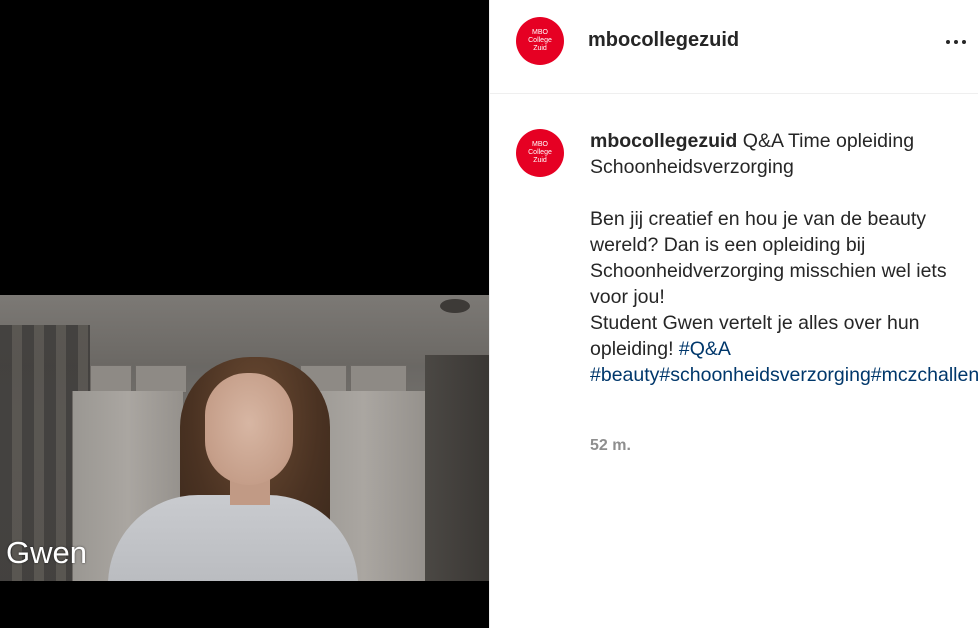  I want to click on header-username-link: mbocollegezuid, so click(663, 40).